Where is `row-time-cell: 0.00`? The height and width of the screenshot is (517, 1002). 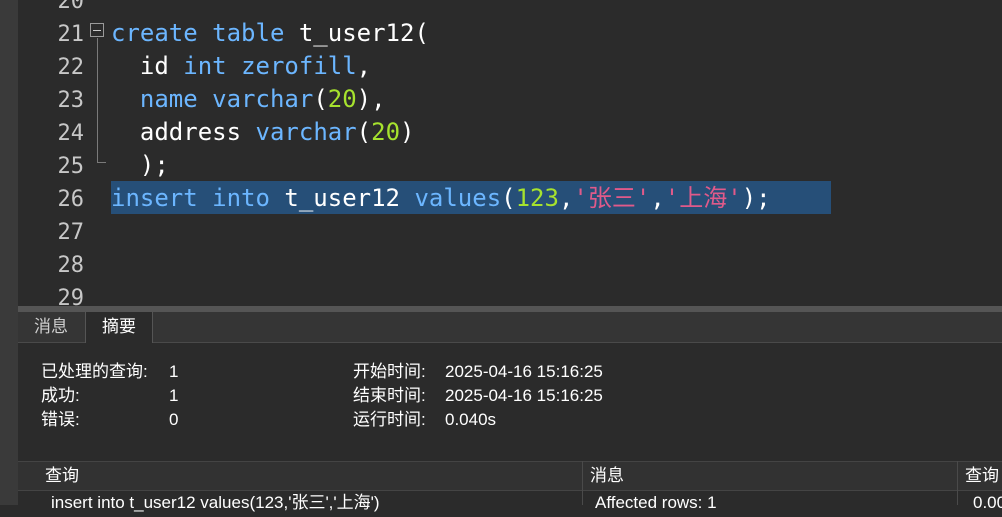 row-time-cell: 0.00 is located at coordinates (987, 503).